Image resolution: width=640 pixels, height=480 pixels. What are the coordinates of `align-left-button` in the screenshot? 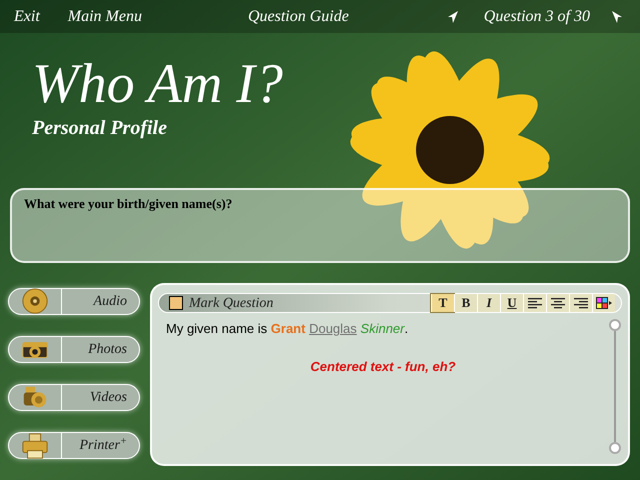 It's located at (534, 303).